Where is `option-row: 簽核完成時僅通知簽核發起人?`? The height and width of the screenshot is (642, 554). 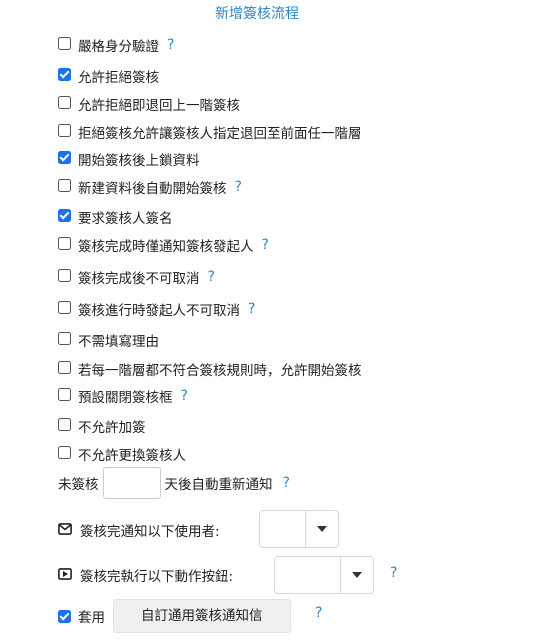
option-row: 簽核完成時僅通知簽核發起人? is located at coordinates (163, 245).